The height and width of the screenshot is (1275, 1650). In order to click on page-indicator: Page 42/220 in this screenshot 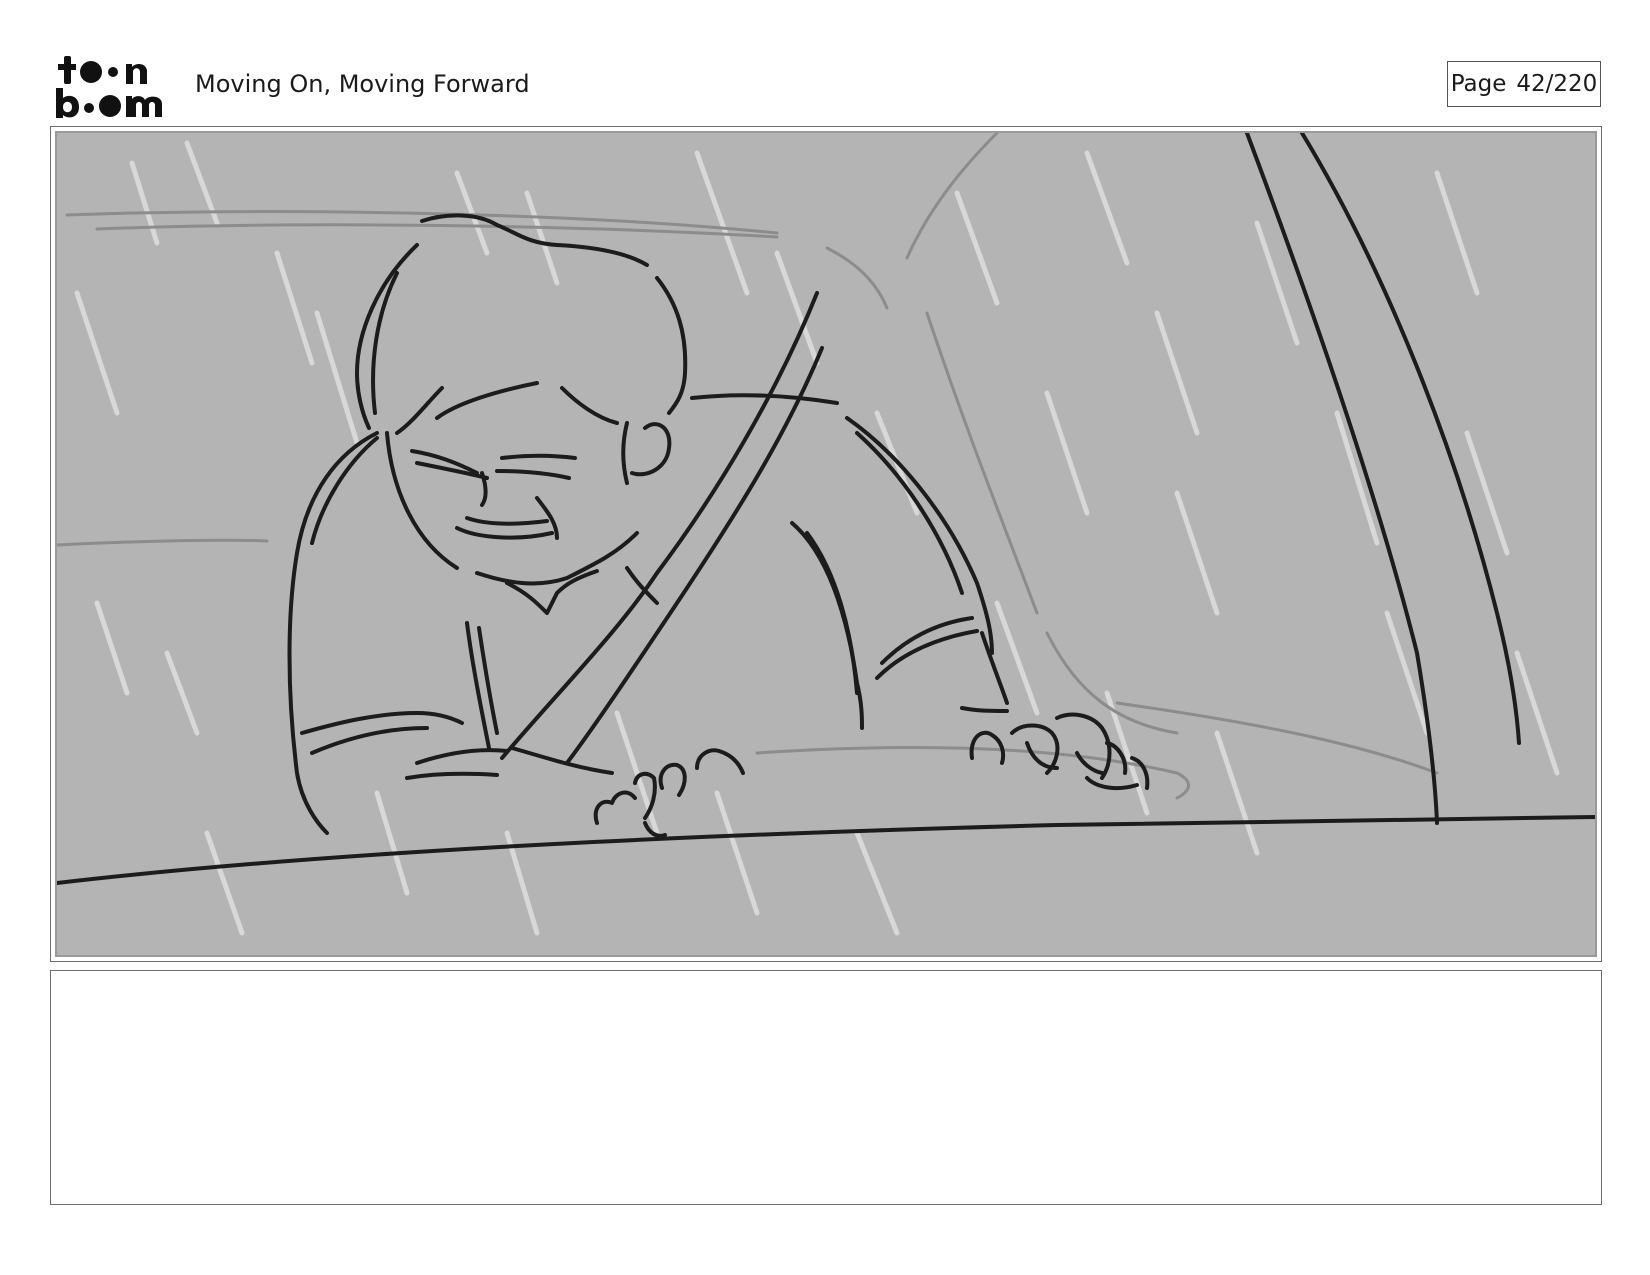, I will do `click(1524, 84)`.